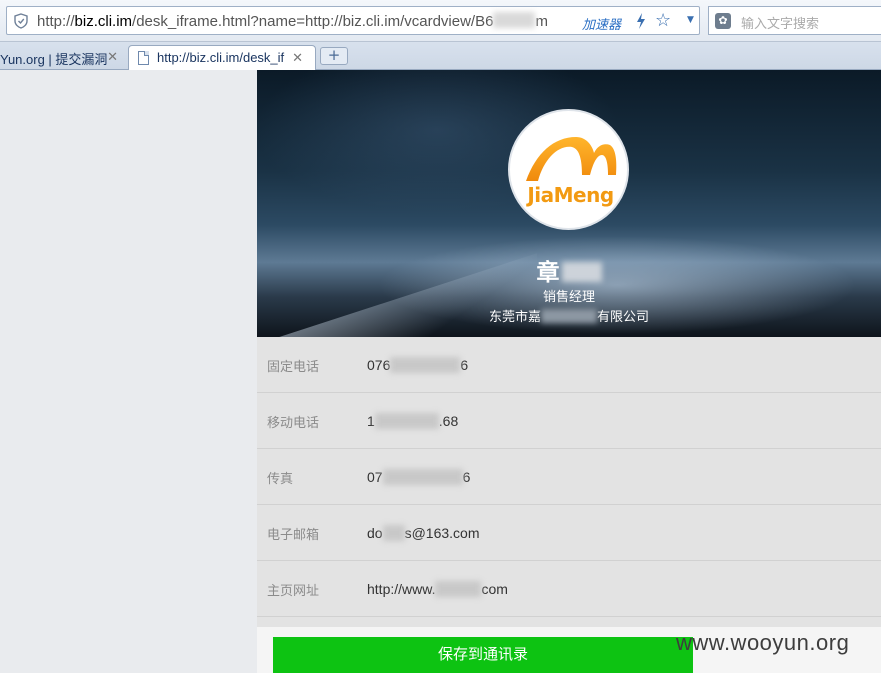 The height and width of the screenshot is (673, 881). I want to click on contact-name: 章, so click(569, 270).